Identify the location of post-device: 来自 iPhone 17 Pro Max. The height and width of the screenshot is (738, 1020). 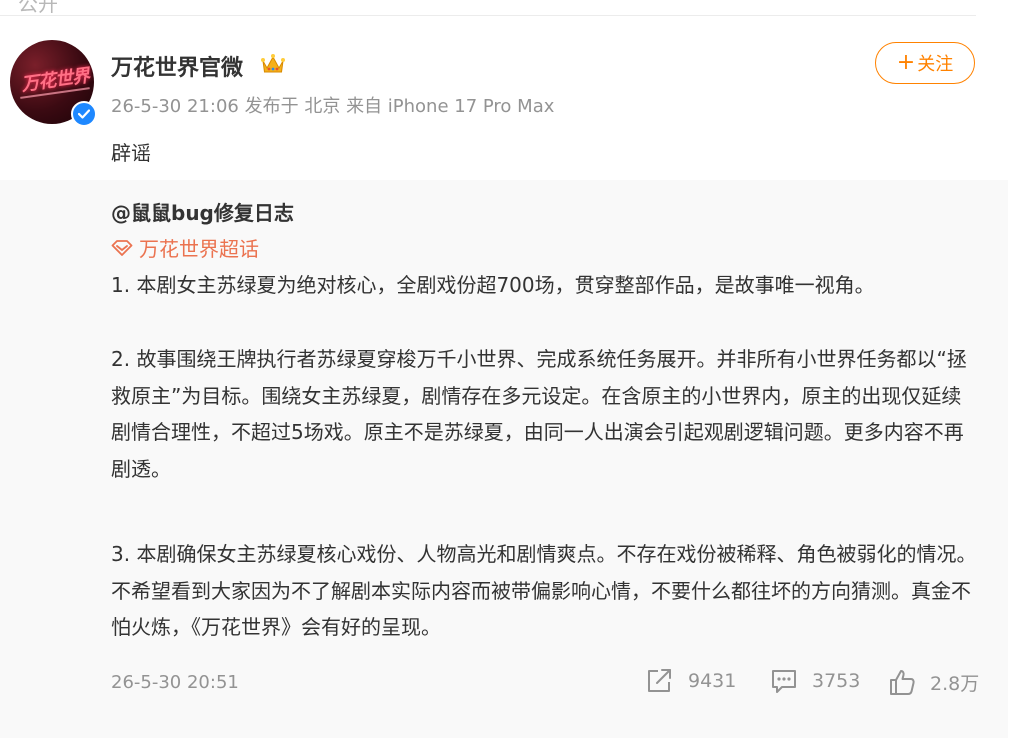
(450, 106).